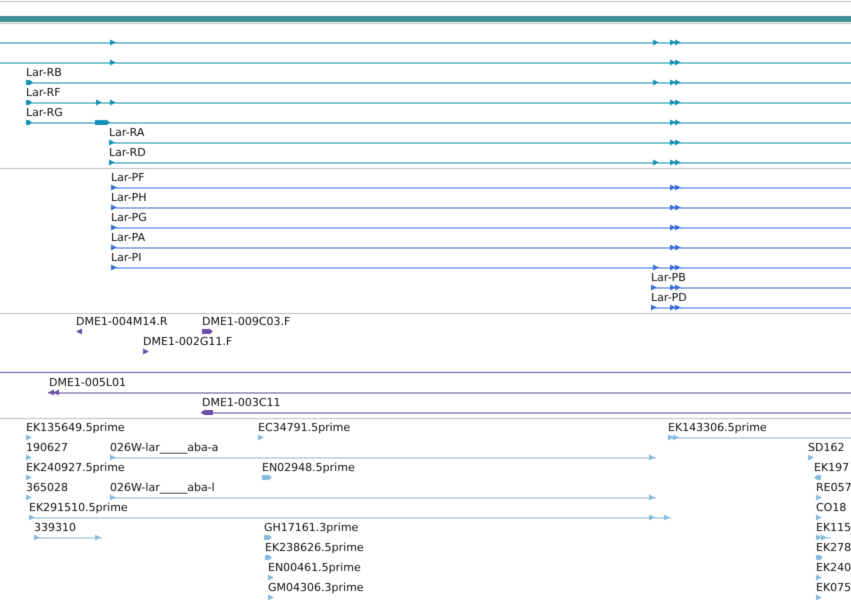 This screenshot has height=600, width=851. What do you see at coordinates (75, 427) in the screenshot?
I see `feature-label: EK135649.5prime` at bounding box center [75, 427].